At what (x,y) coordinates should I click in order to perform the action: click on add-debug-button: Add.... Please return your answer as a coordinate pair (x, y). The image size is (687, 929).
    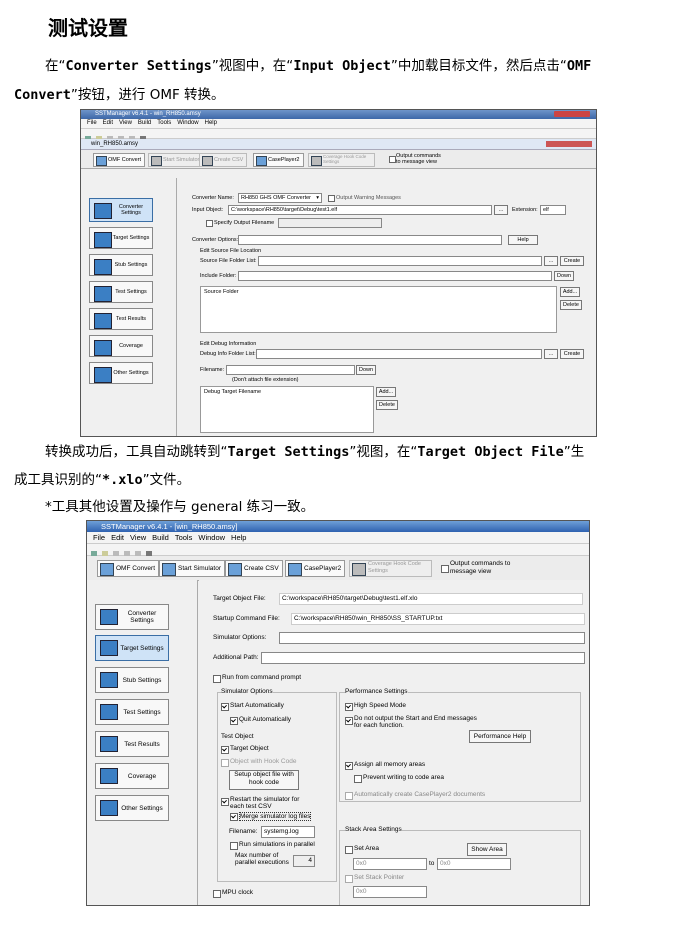
    Looking at the image, I should click on (386, 392).